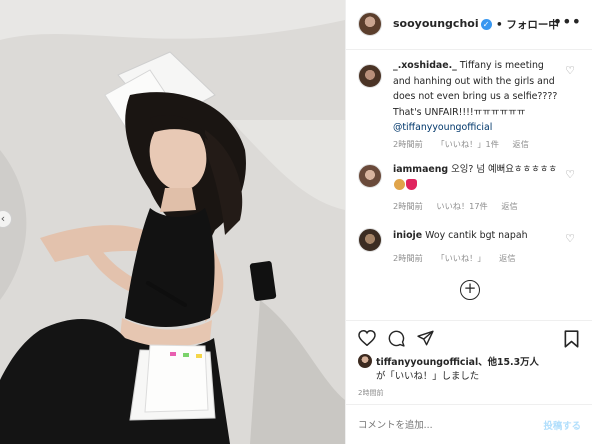 Image resolution: width=592 pixels, height=444 pixels. I want to click on comment-mention-link: @tiffanyyoungofficial, so click(442, 127).